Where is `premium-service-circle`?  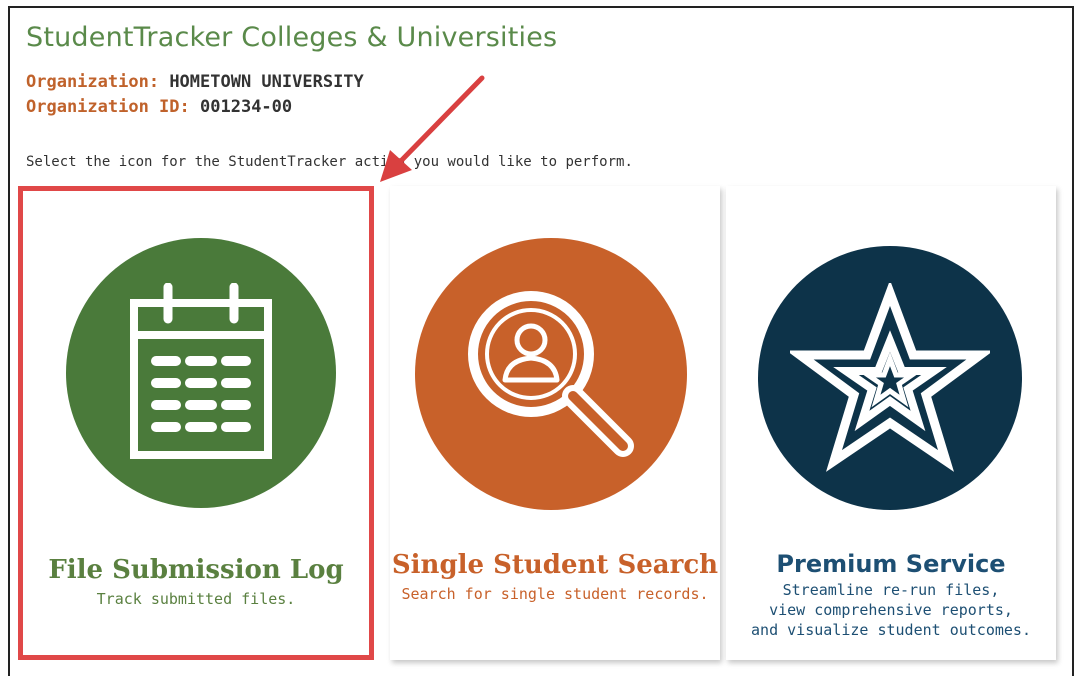
premium-service-circle is located at coordinates (890, 378).